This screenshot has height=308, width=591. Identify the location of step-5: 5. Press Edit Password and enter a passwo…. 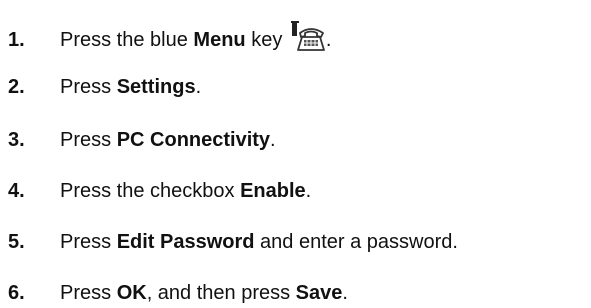
(233, 242).